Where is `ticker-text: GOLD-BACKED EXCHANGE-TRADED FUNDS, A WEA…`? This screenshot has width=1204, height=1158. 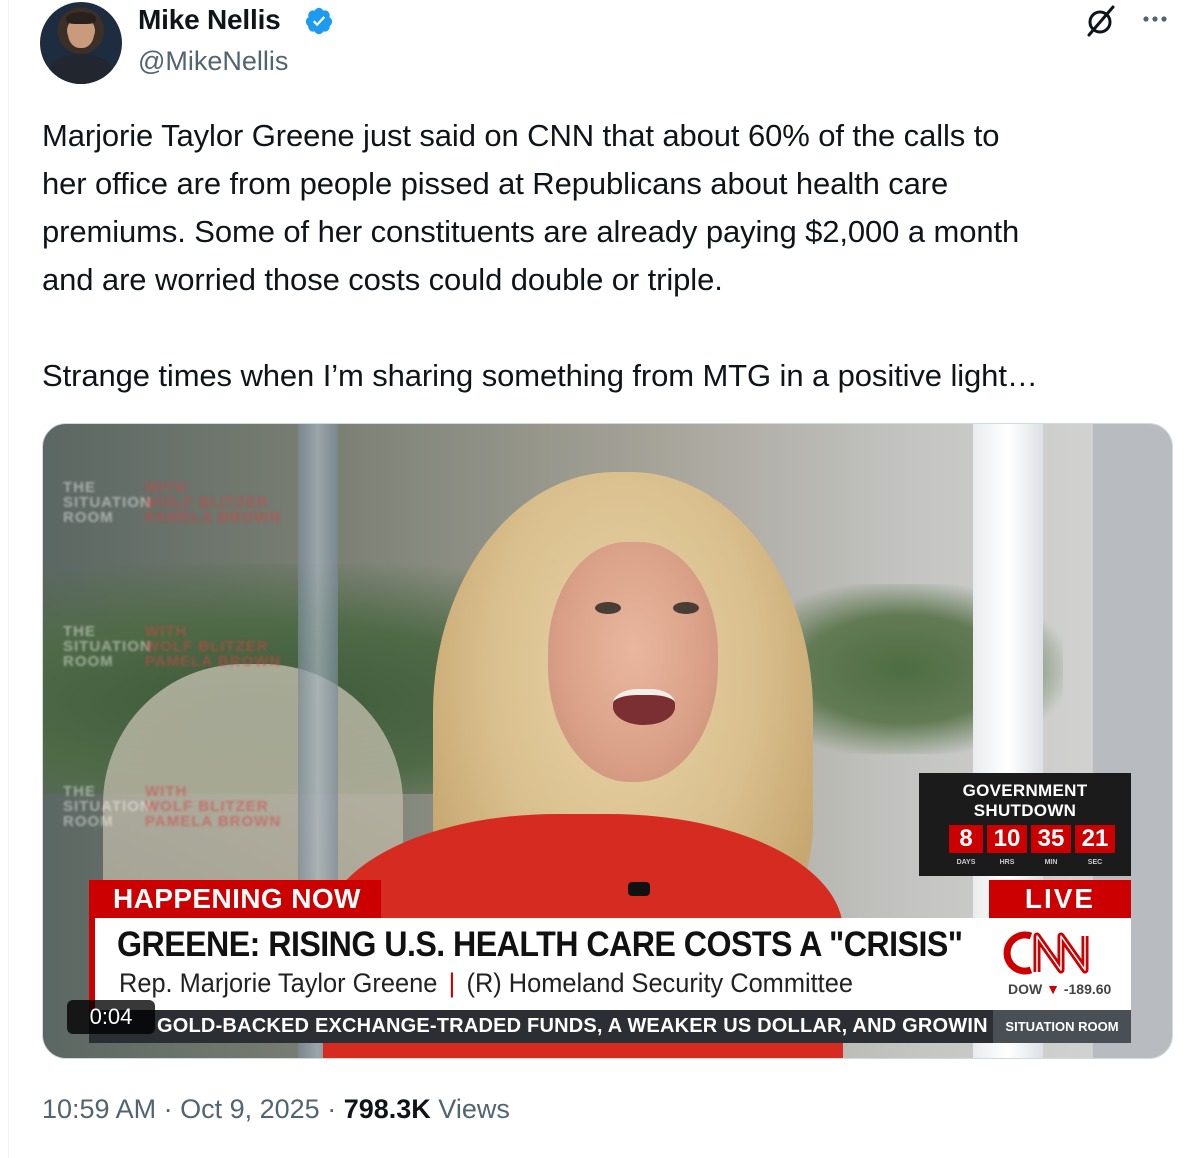
ticker-text: GOLD-BACKED EXCHANGE-TRADED FUNDS, A WEA… is located at coordinates (572, 1026).